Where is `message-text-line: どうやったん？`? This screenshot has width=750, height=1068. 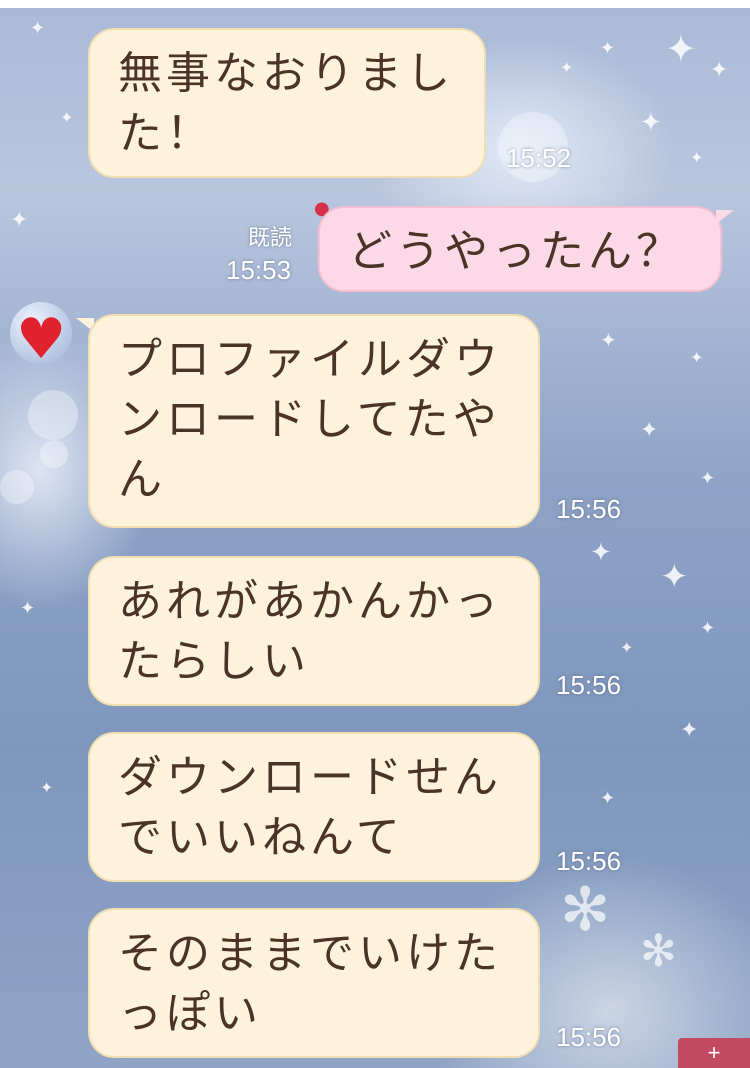 message-text-line: どうやったん？ is located at coordinates (516, 251).